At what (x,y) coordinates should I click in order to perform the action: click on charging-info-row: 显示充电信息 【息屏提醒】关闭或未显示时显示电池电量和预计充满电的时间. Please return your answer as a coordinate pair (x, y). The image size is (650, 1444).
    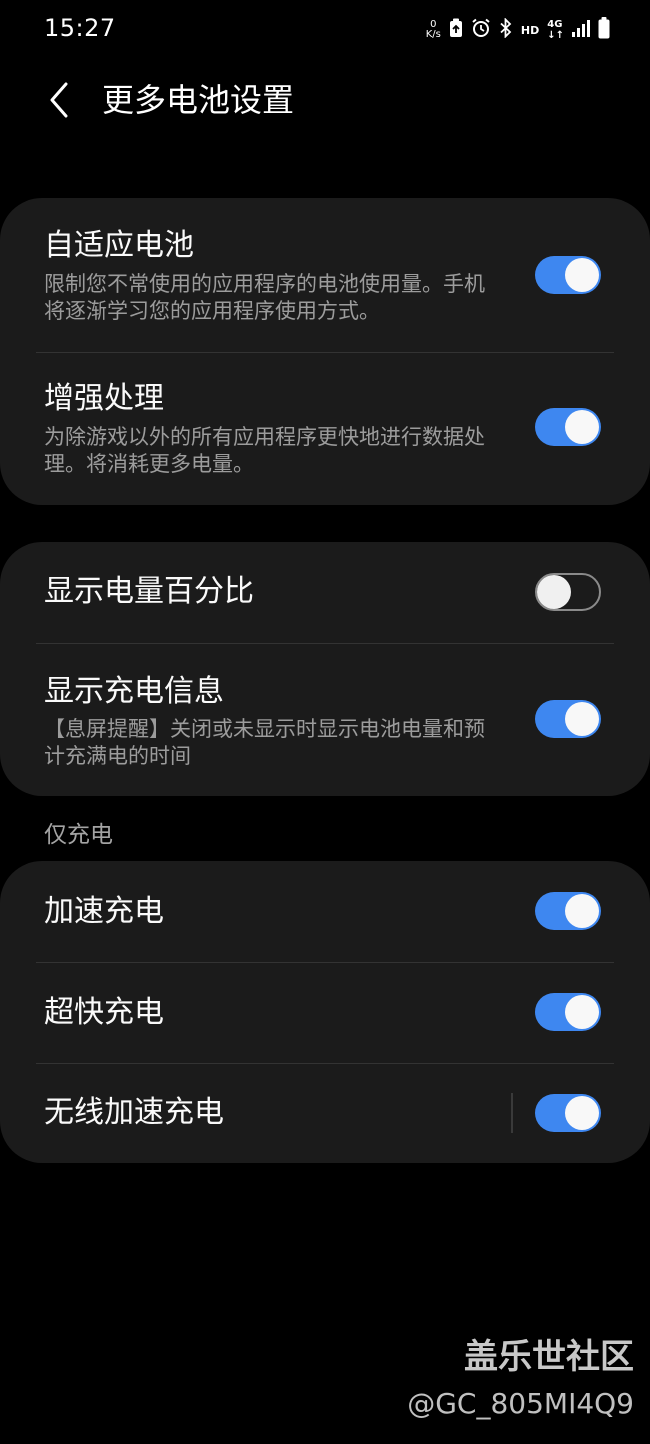
    Looking at the image, I should click on (325, 720).